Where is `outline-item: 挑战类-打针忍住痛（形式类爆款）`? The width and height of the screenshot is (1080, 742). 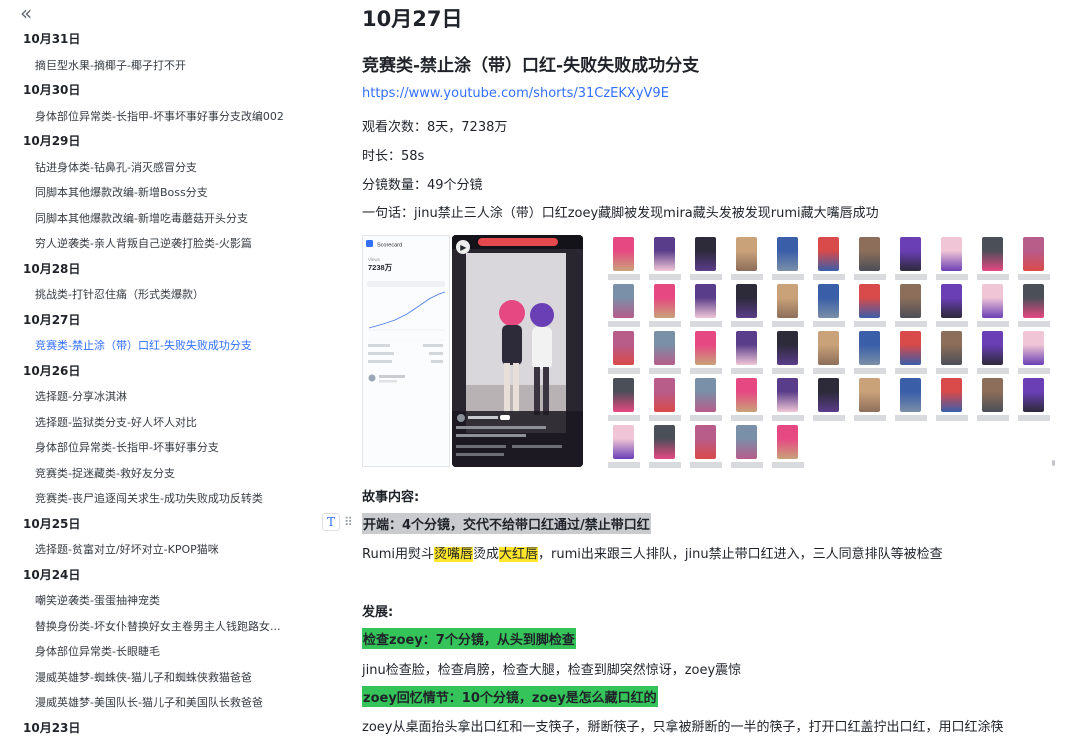
outline-item: 挑战类-打针忍住痛（形式类爆款） is located at coordinates (152, 295).